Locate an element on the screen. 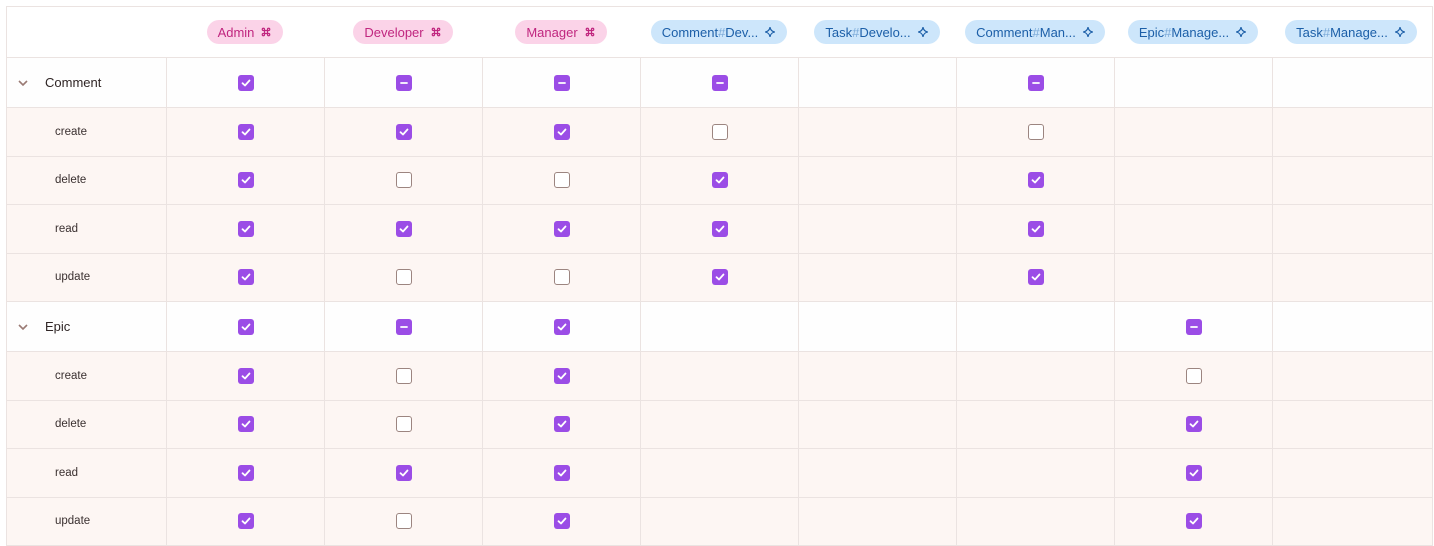 This screenshot has height=546, width=1434. permission-label: create is located at coordinates (86, 376).